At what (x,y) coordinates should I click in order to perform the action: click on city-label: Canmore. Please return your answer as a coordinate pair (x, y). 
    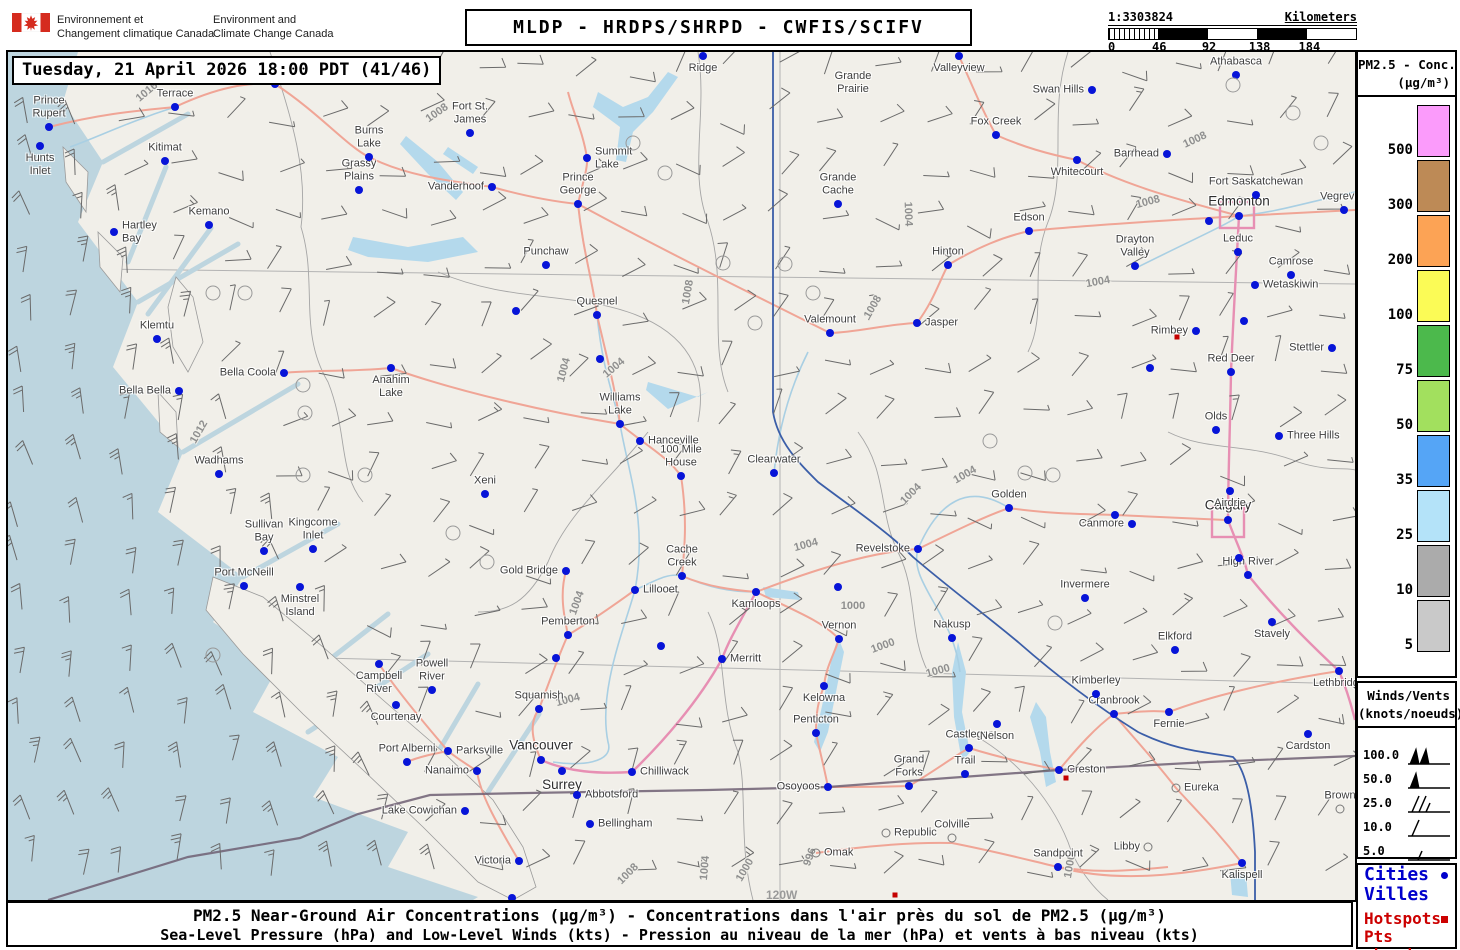
    Looking at the image, I should click on (1101, 523).